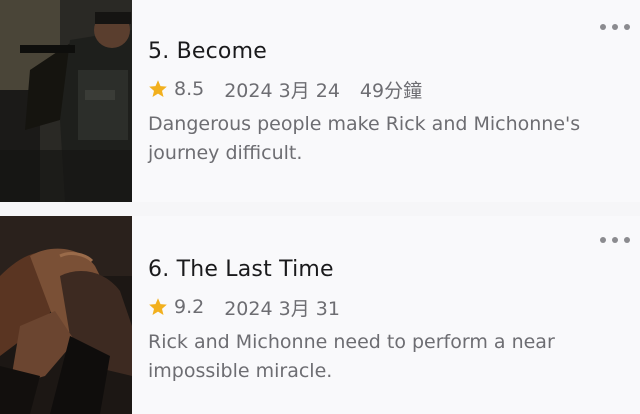  Describe the element at coordinates (384, 307) in the screenshot. I see `episode-meta: 9.2 2024 3月 31` at that location.